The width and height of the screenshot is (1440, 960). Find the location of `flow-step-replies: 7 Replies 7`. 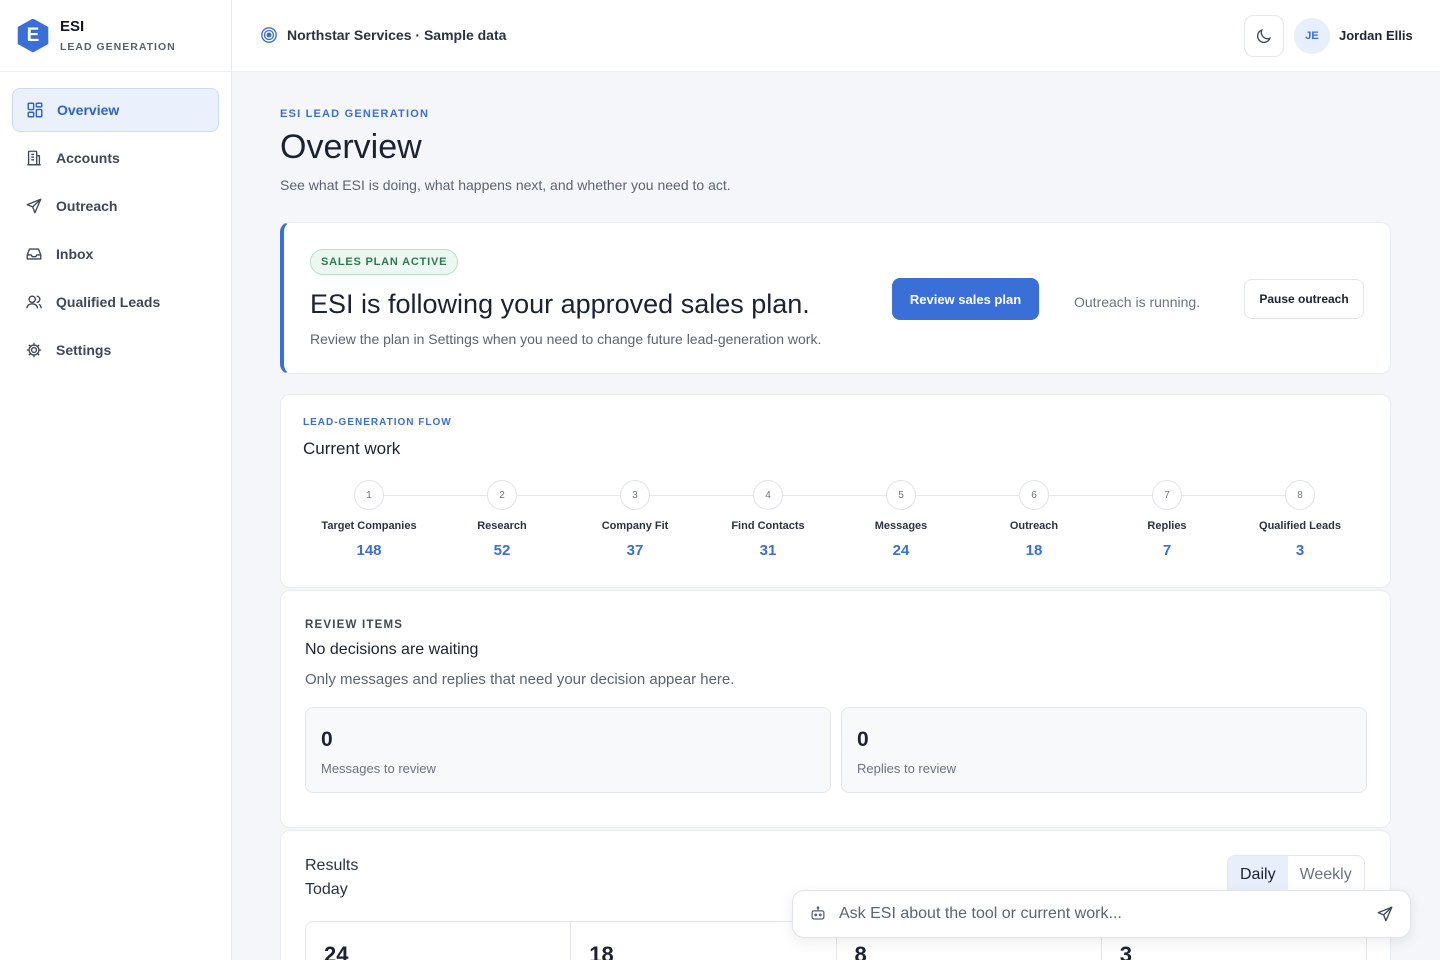

flow-step-replies: 7 Replies 7 is located at coordinates (1167, 519).